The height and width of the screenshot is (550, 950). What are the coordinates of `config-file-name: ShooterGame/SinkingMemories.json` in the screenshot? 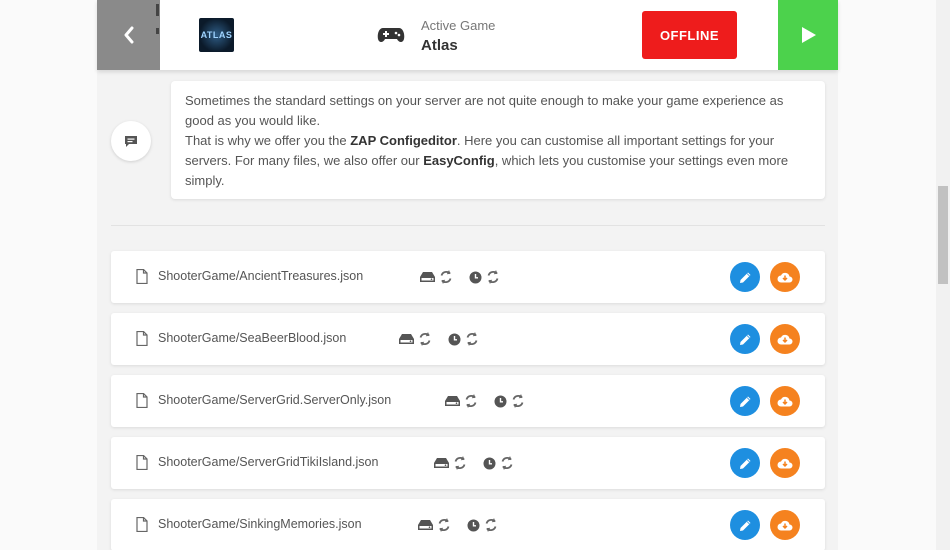 It's located at (260, 524).